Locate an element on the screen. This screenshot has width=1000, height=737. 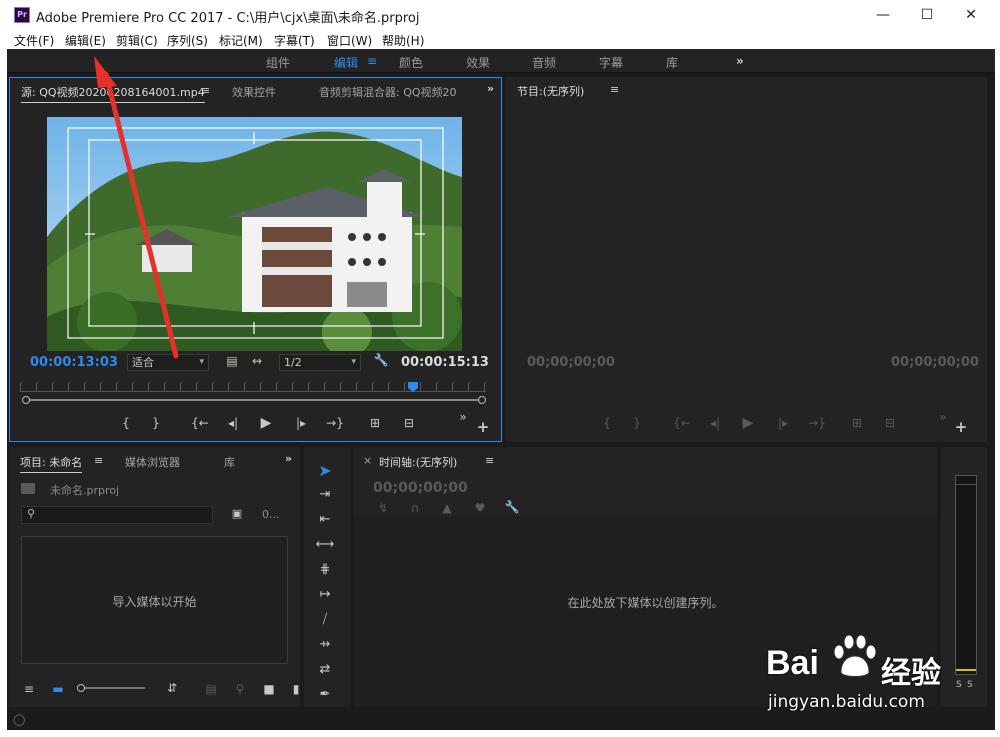
menu-edit: 编辑(E) is located at coordinates (85, 40).